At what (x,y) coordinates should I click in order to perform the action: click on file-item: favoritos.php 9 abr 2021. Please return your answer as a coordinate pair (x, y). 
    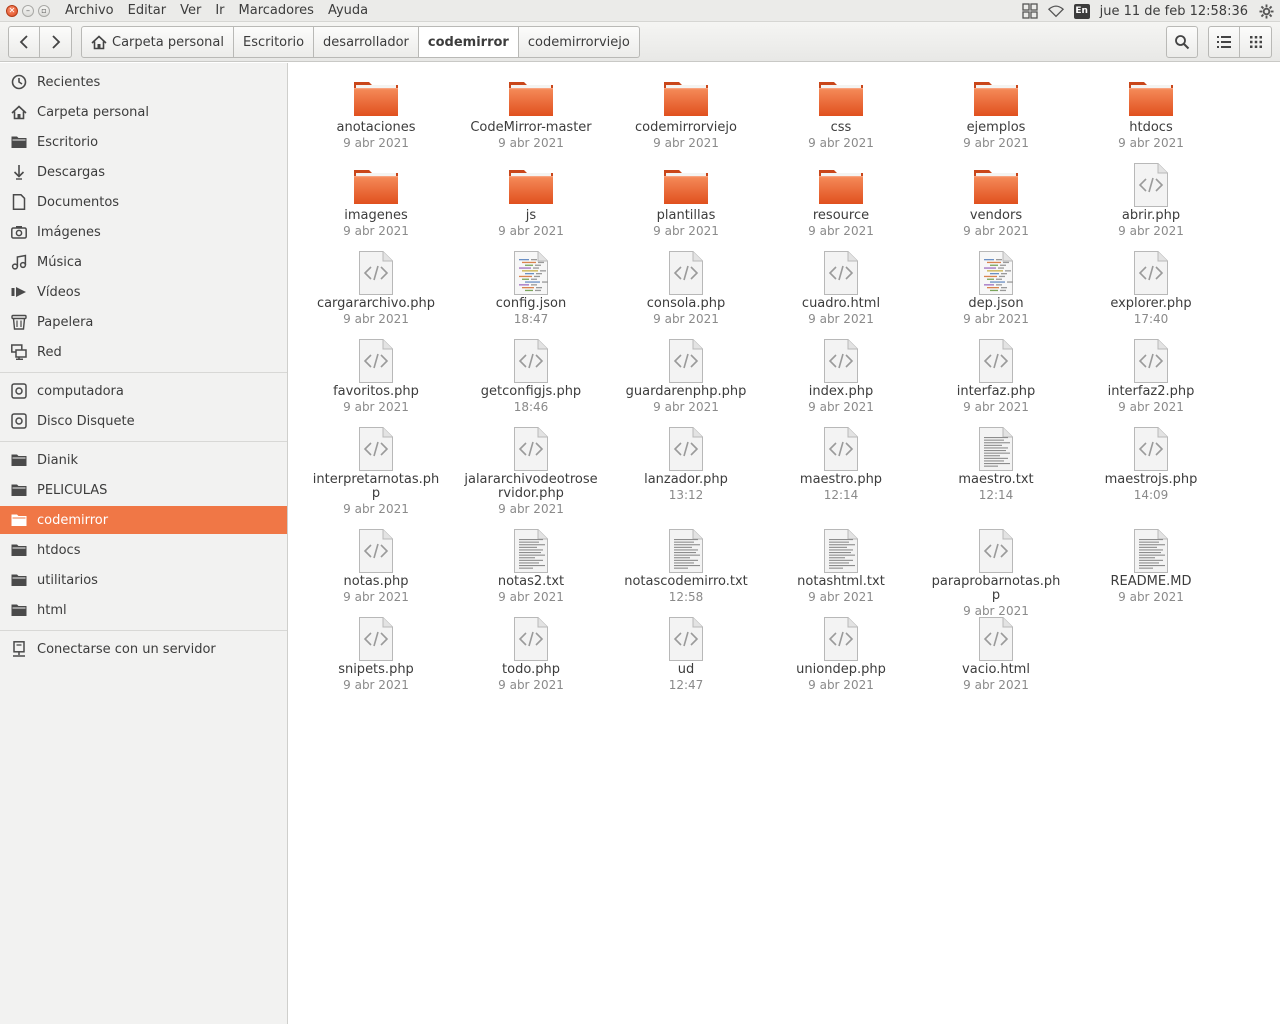
    Looking at the image, I should click on (376, 376).